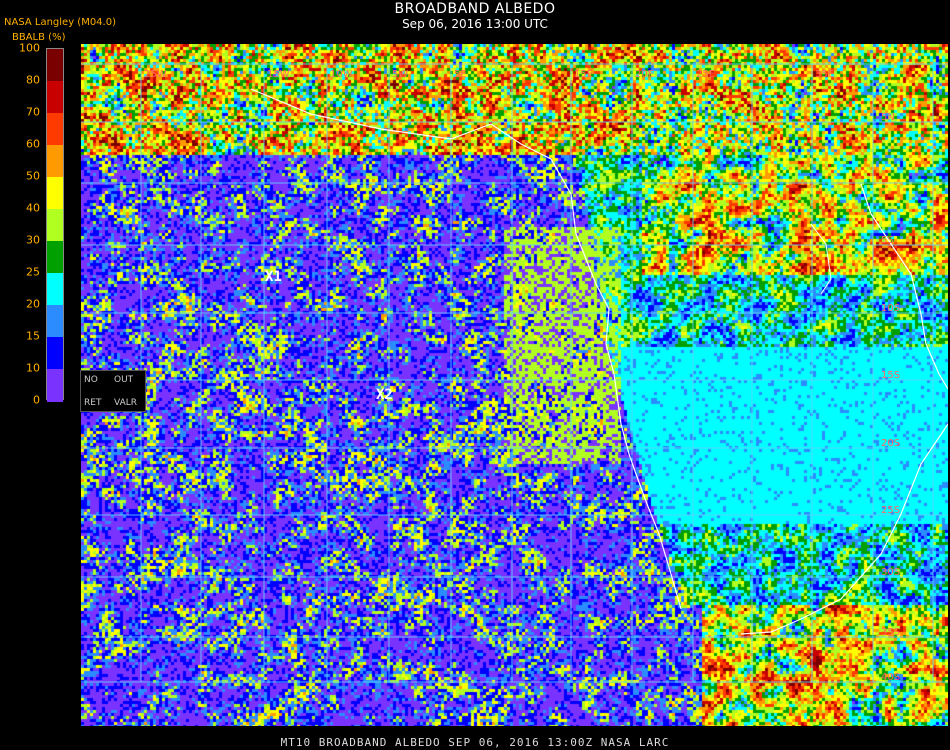  What do you see at coordinates (890, 632) in the screenshot?
I see `latitude-label: 35S` at bounding box center [890, 632].